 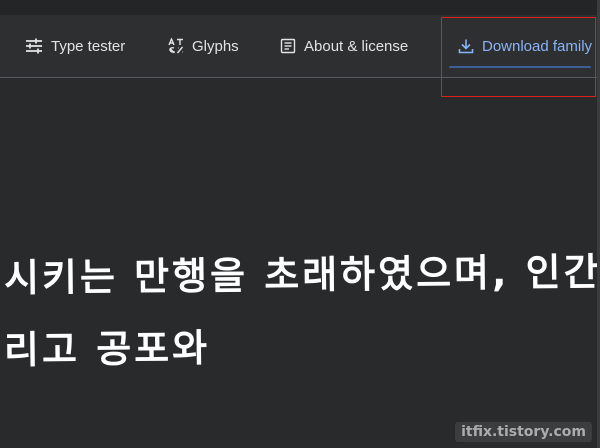 I want to click on glyphs-icon, so click(x=176, y=46).